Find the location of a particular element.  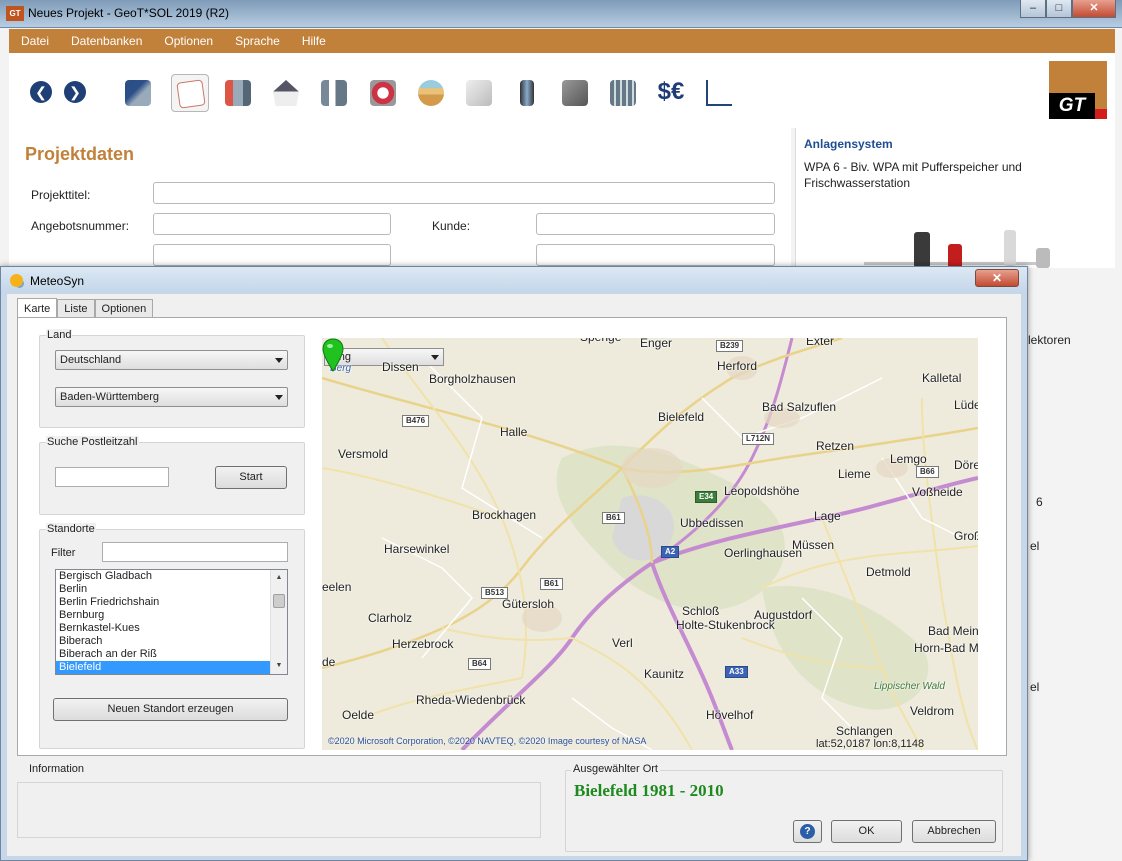

information-label: Information is located at coordinates (57, 769).